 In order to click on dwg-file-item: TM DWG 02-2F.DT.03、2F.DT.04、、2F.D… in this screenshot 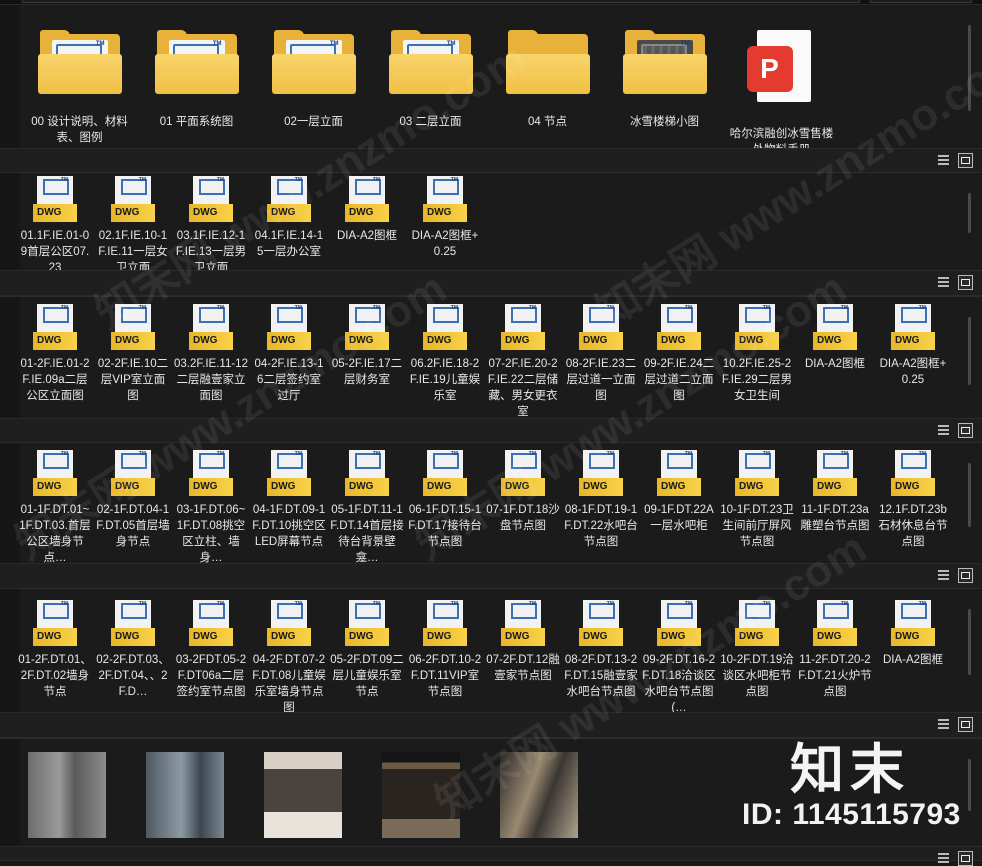, I will do `click(133, 650)`.